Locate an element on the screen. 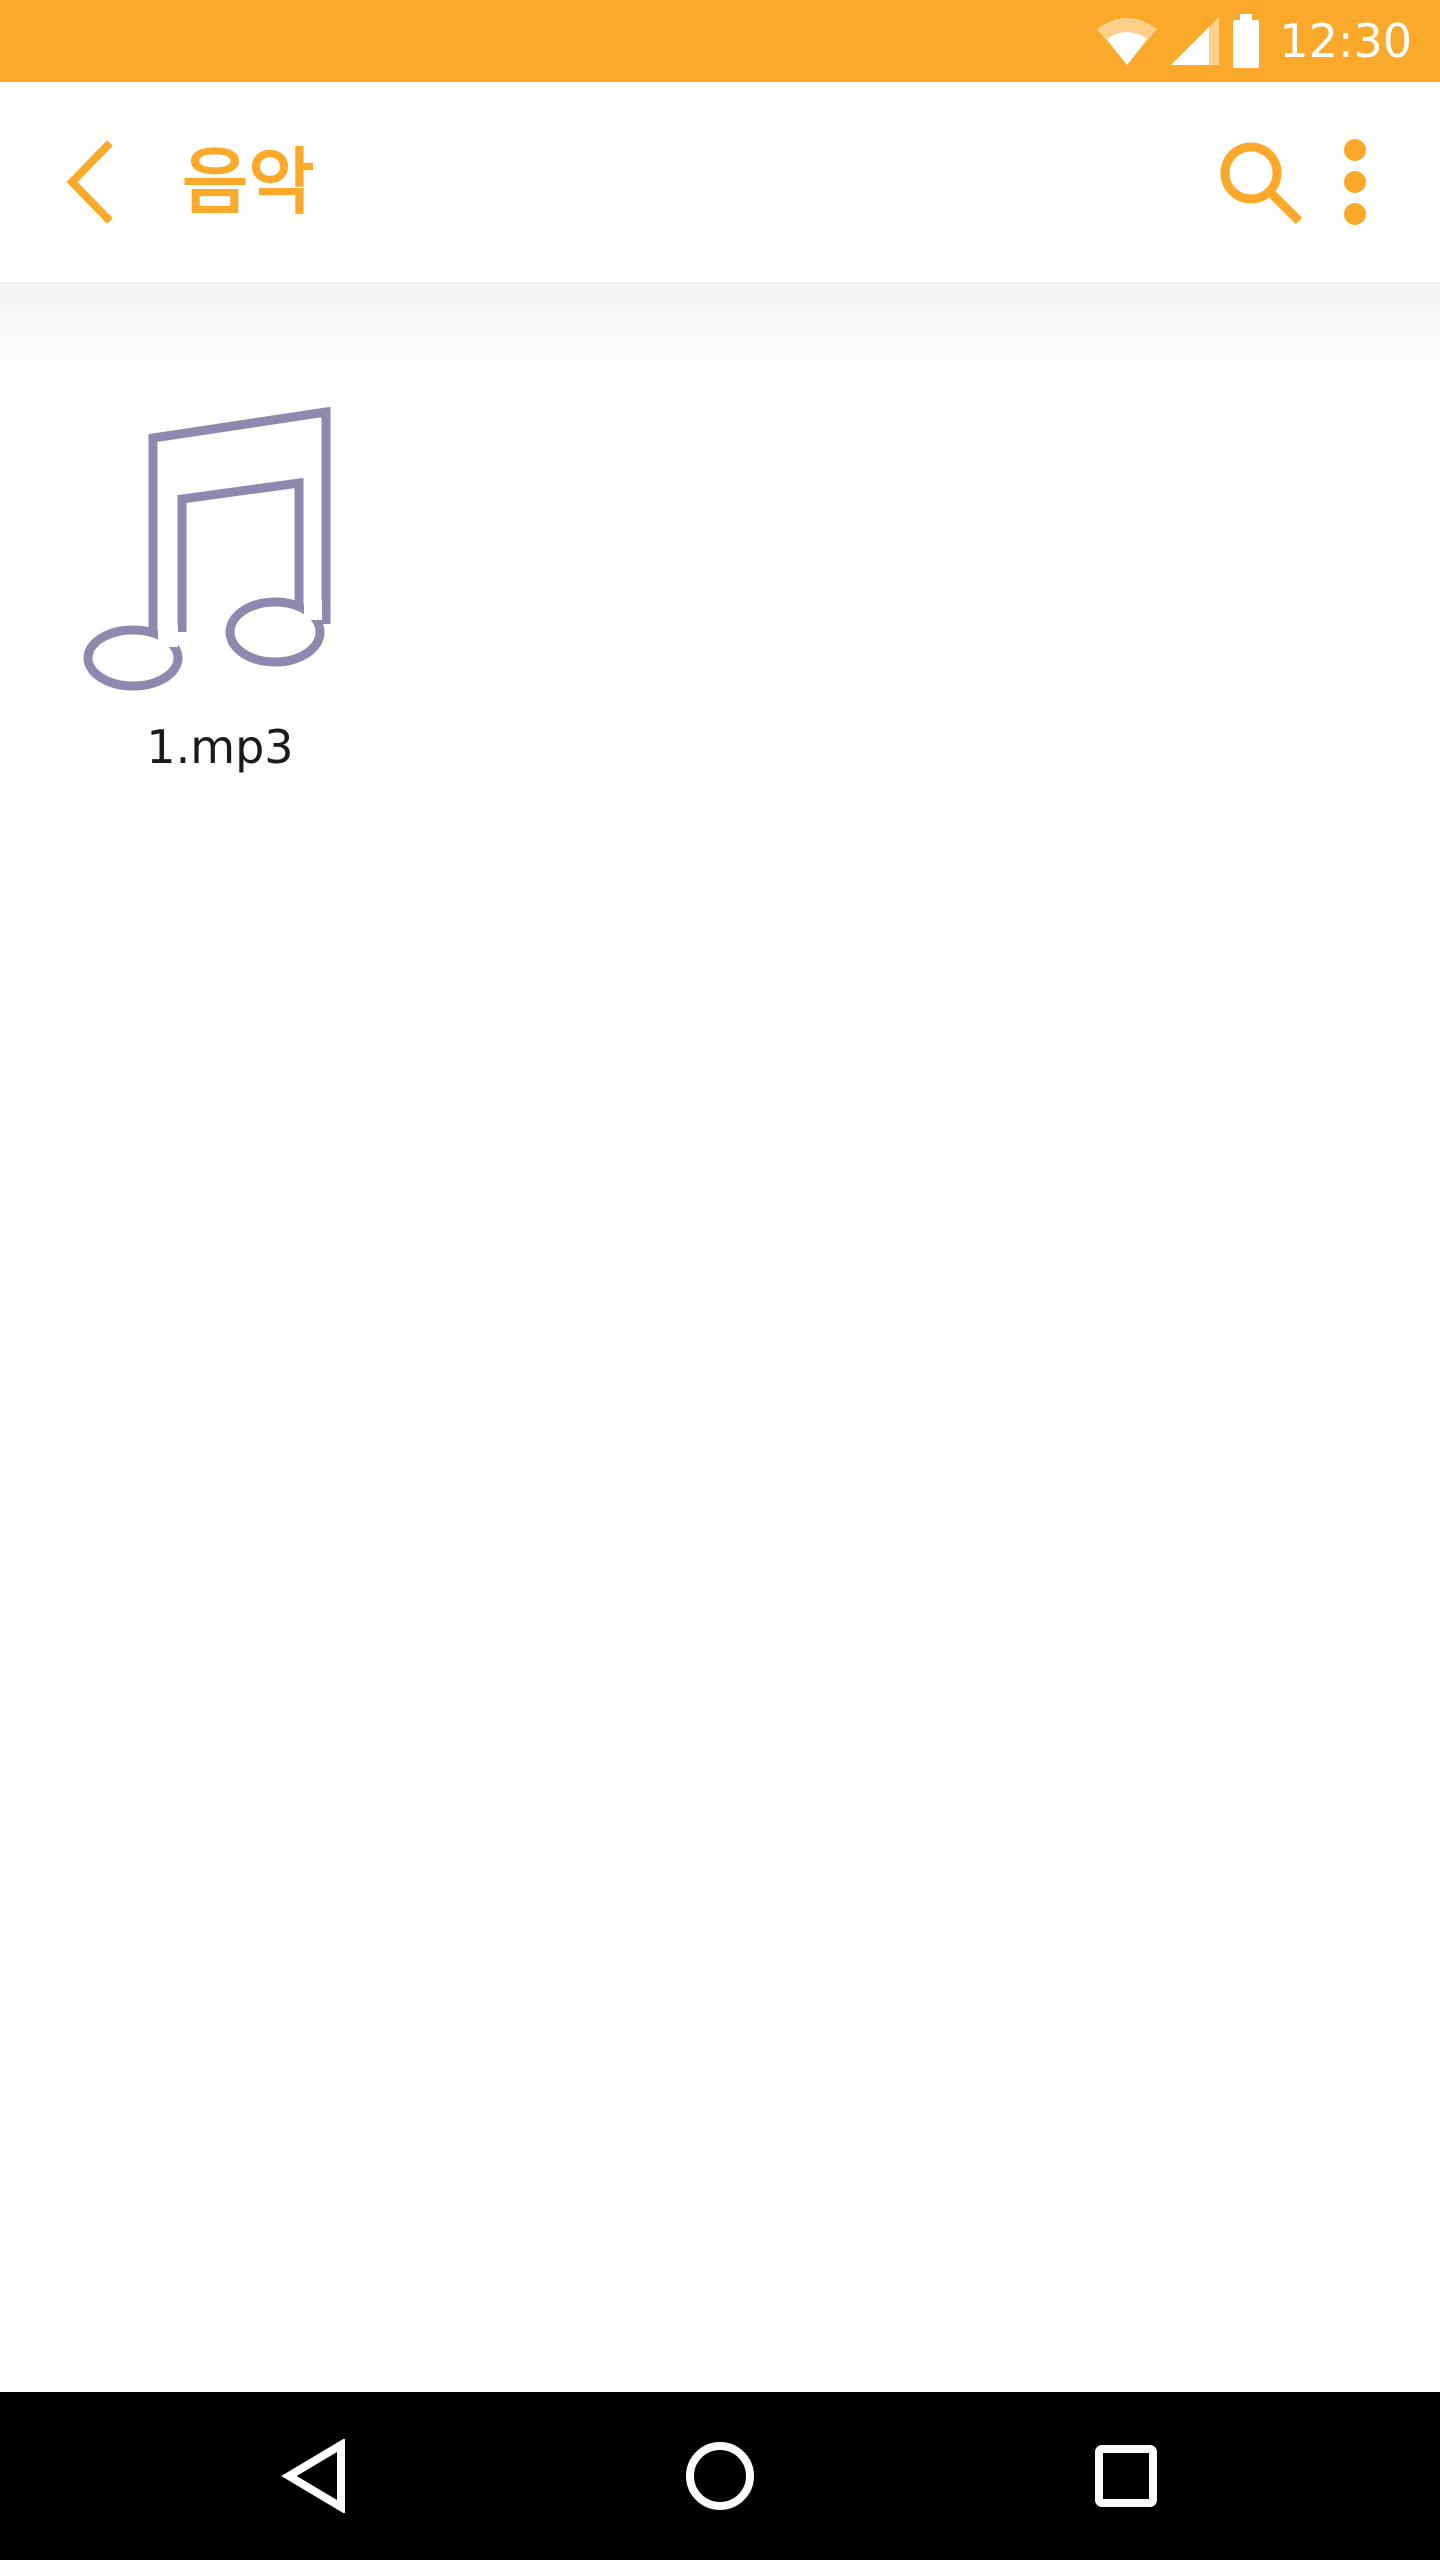 This screenshot has height=2560, width=1440. search-icon is located at coordinates (1261, 183).